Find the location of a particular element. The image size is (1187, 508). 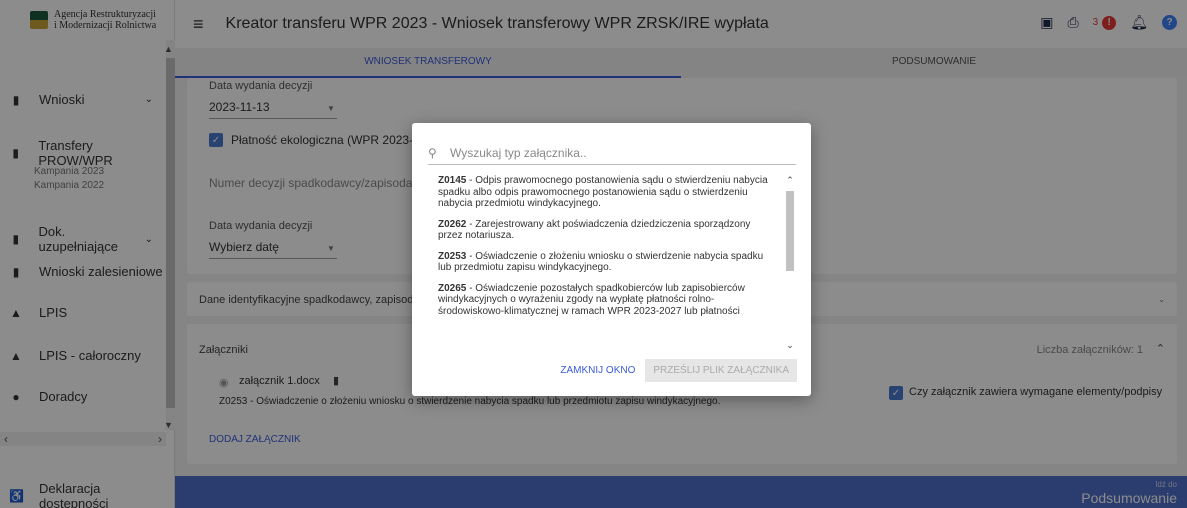

search-row: ⚲ is located at coordinates (612, 153).